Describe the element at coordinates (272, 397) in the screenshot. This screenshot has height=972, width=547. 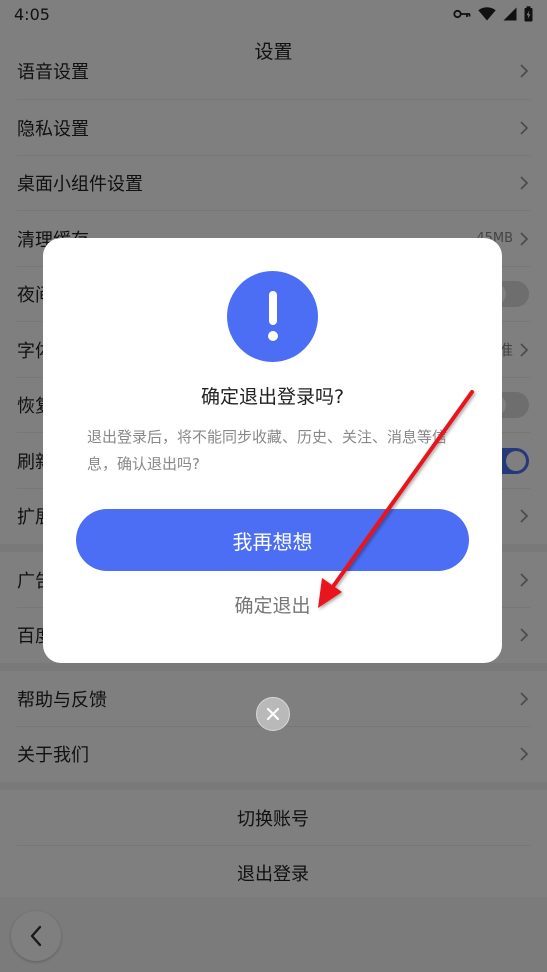
I see `dialog-title: 确定退出登录吗?` at that location.